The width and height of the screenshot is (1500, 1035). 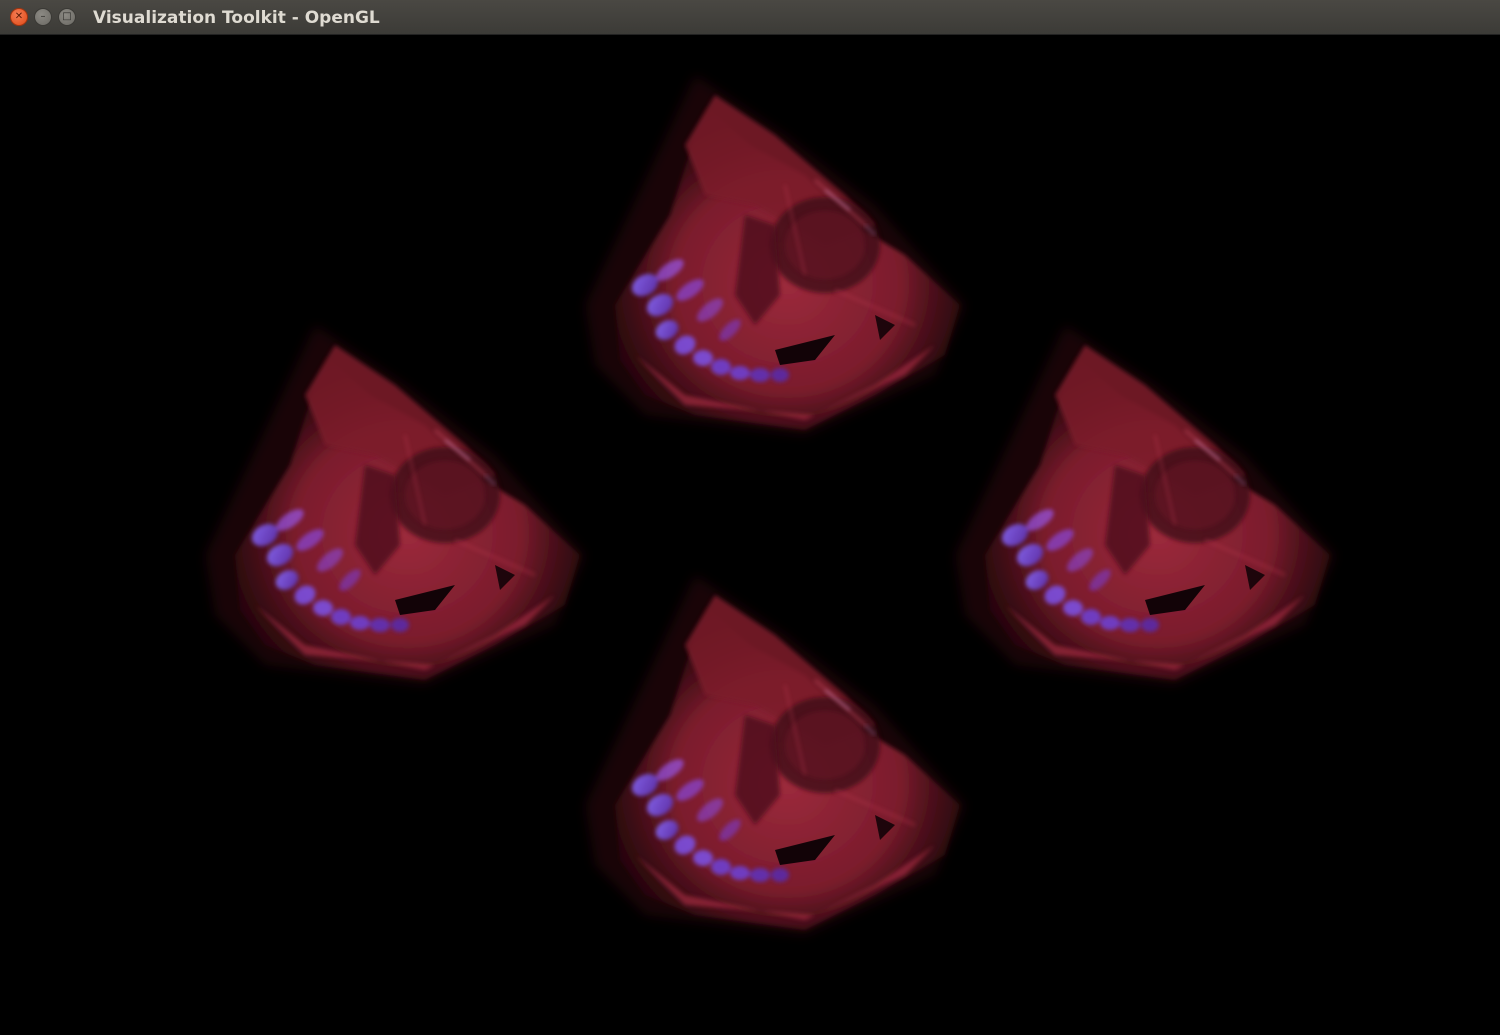 I want to click on skull-render-top, so click(x=775, y=255).